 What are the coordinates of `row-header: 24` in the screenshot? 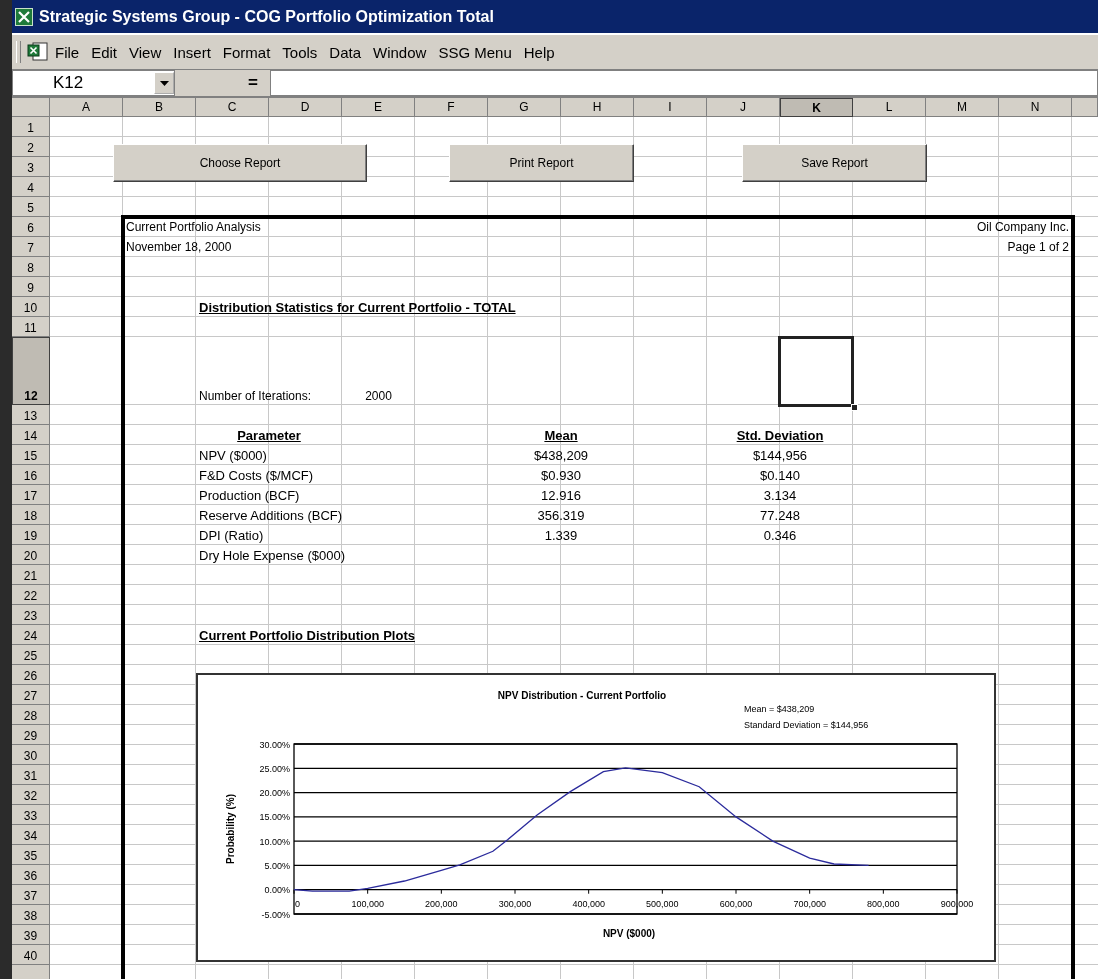 It's located at (31, 635).